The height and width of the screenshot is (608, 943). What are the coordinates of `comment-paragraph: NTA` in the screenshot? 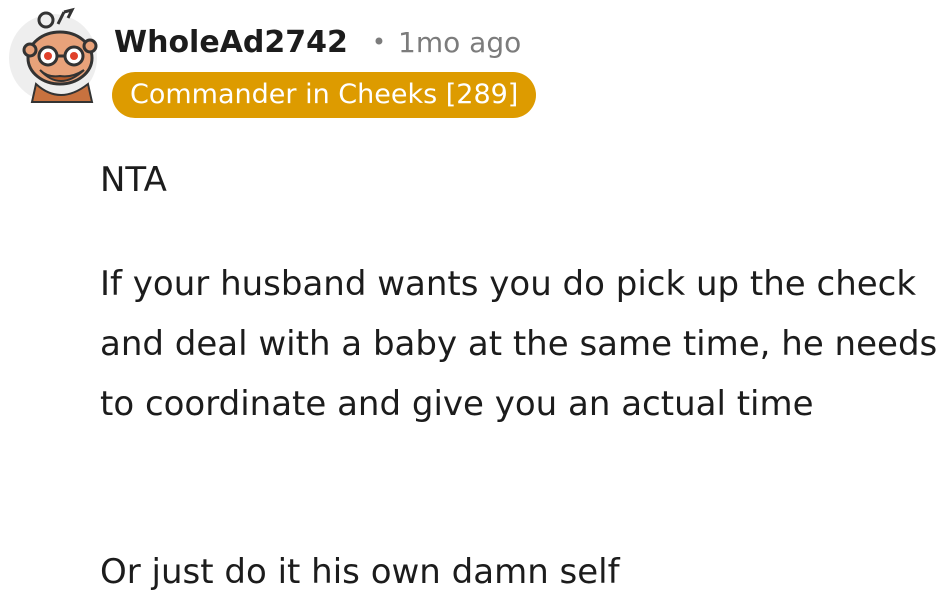 It's located at (133, 180).